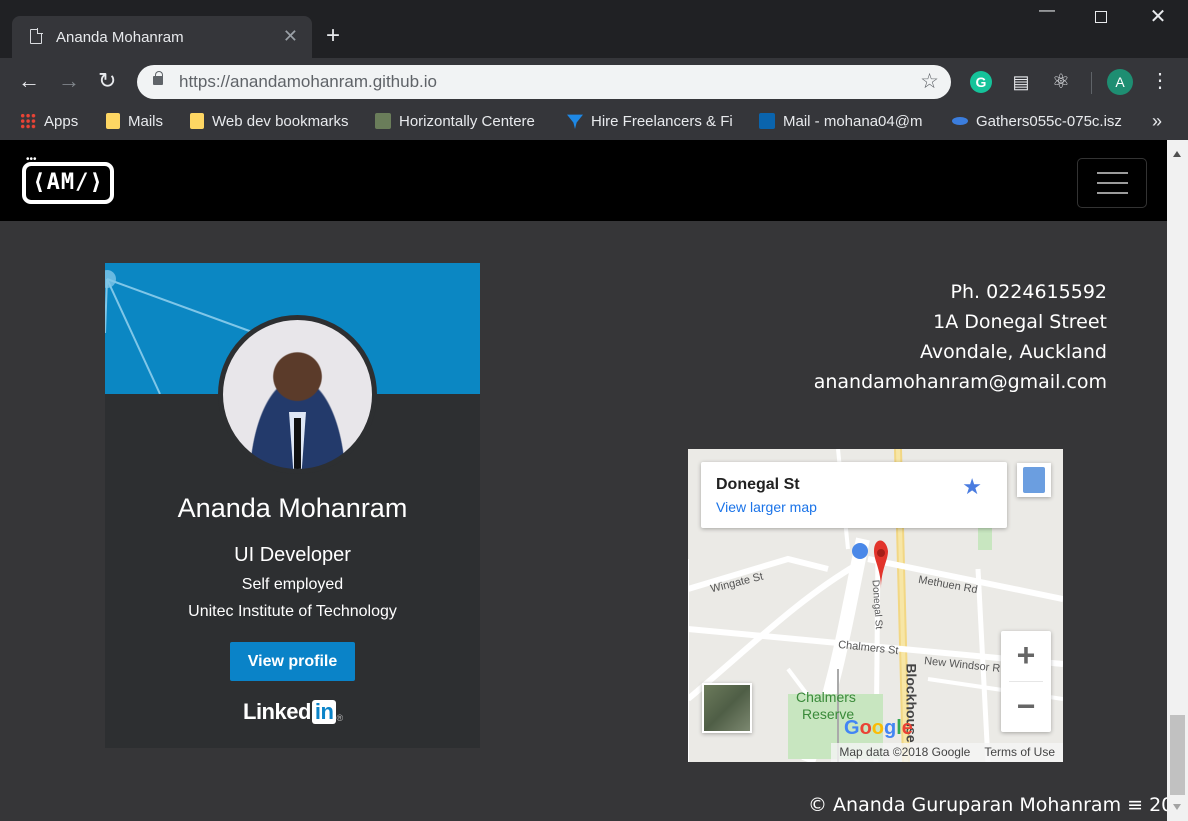 The image size is (1188, 821). What do you see at coordinates (1101, 18) in the screenshot?
I see `maximize-icon` at bounding box center [1101, 18].